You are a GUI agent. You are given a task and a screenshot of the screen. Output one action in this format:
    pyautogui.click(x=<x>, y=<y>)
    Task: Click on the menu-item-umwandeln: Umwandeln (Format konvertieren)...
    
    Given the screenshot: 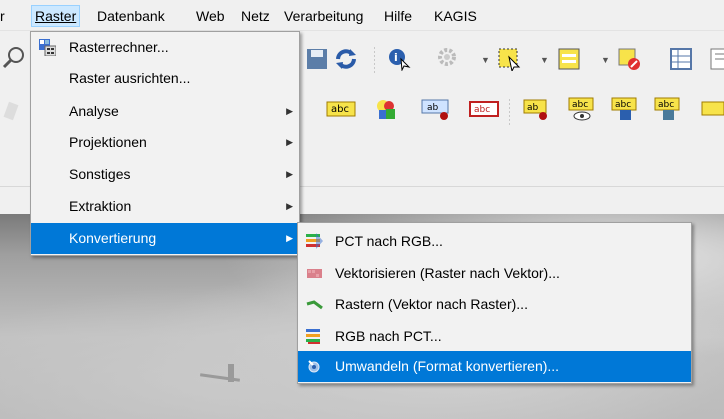 What is the action you would take?
    pyautogui.click(x=494, y=366)
    